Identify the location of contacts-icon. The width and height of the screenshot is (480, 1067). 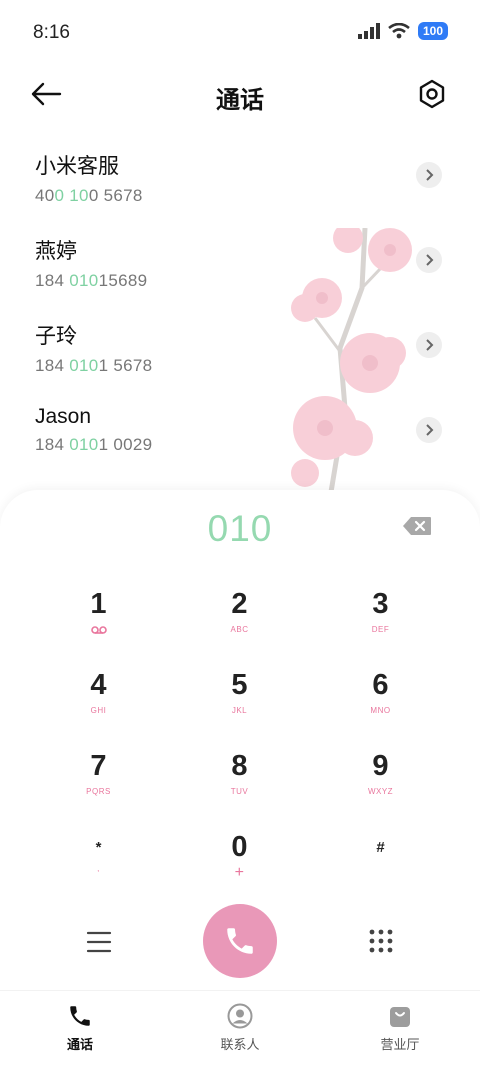
(240, 1016).